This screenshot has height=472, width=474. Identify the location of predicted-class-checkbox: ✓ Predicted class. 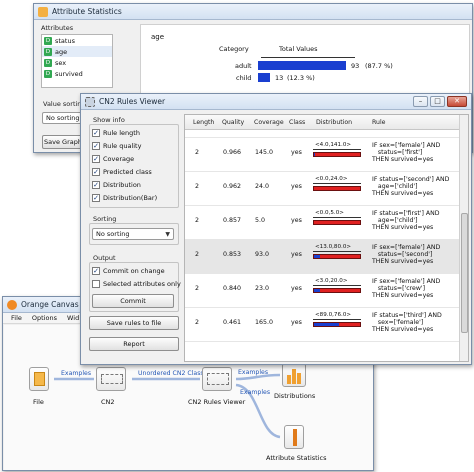
(122, 172).